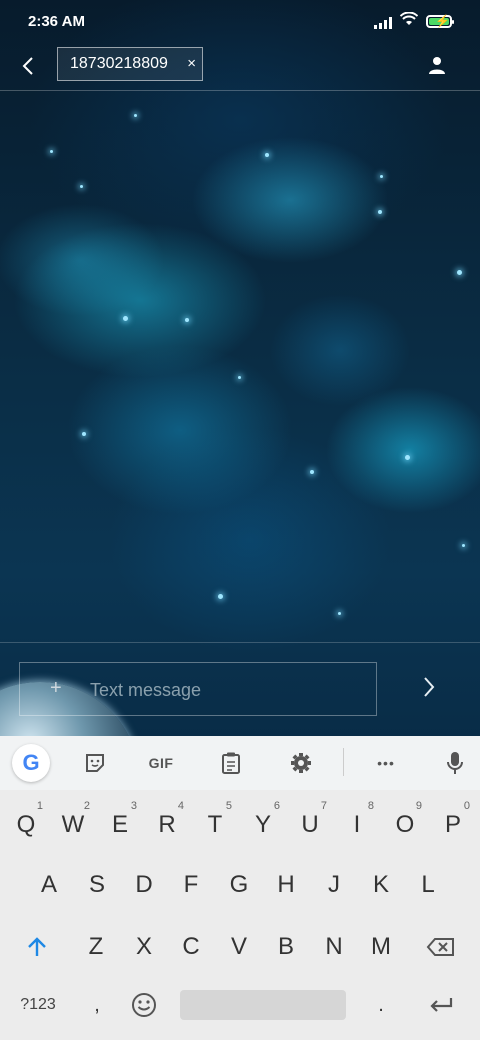 The width and height of the screenshot is (480, 1040). Describe the element at coordinates (263, 825) in the screenshot. I see `key-y: Y6` at that location.